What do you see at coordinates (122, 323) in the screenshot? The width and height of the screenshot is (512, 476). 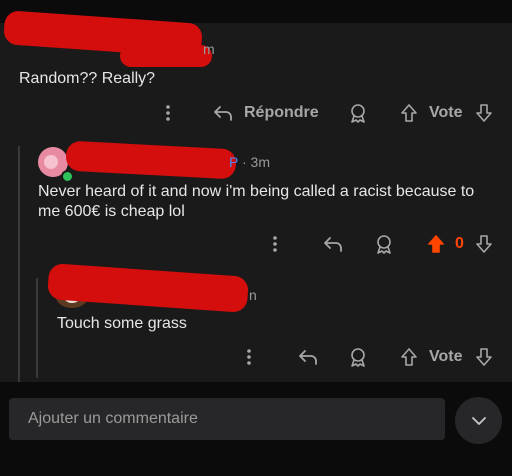 I see `comment-text: Touch some grass` at bounding box center [122, 323].